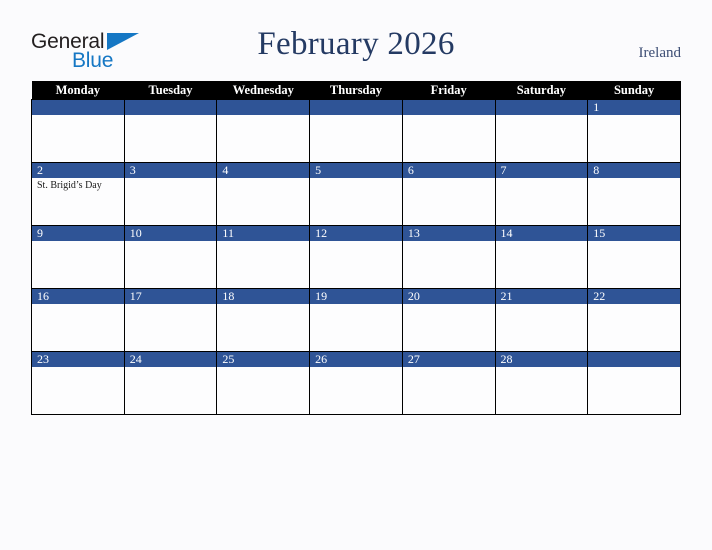  Describe the element at coordinates (78, 359) in the screenshot. I see `day-number: 23` at that location.